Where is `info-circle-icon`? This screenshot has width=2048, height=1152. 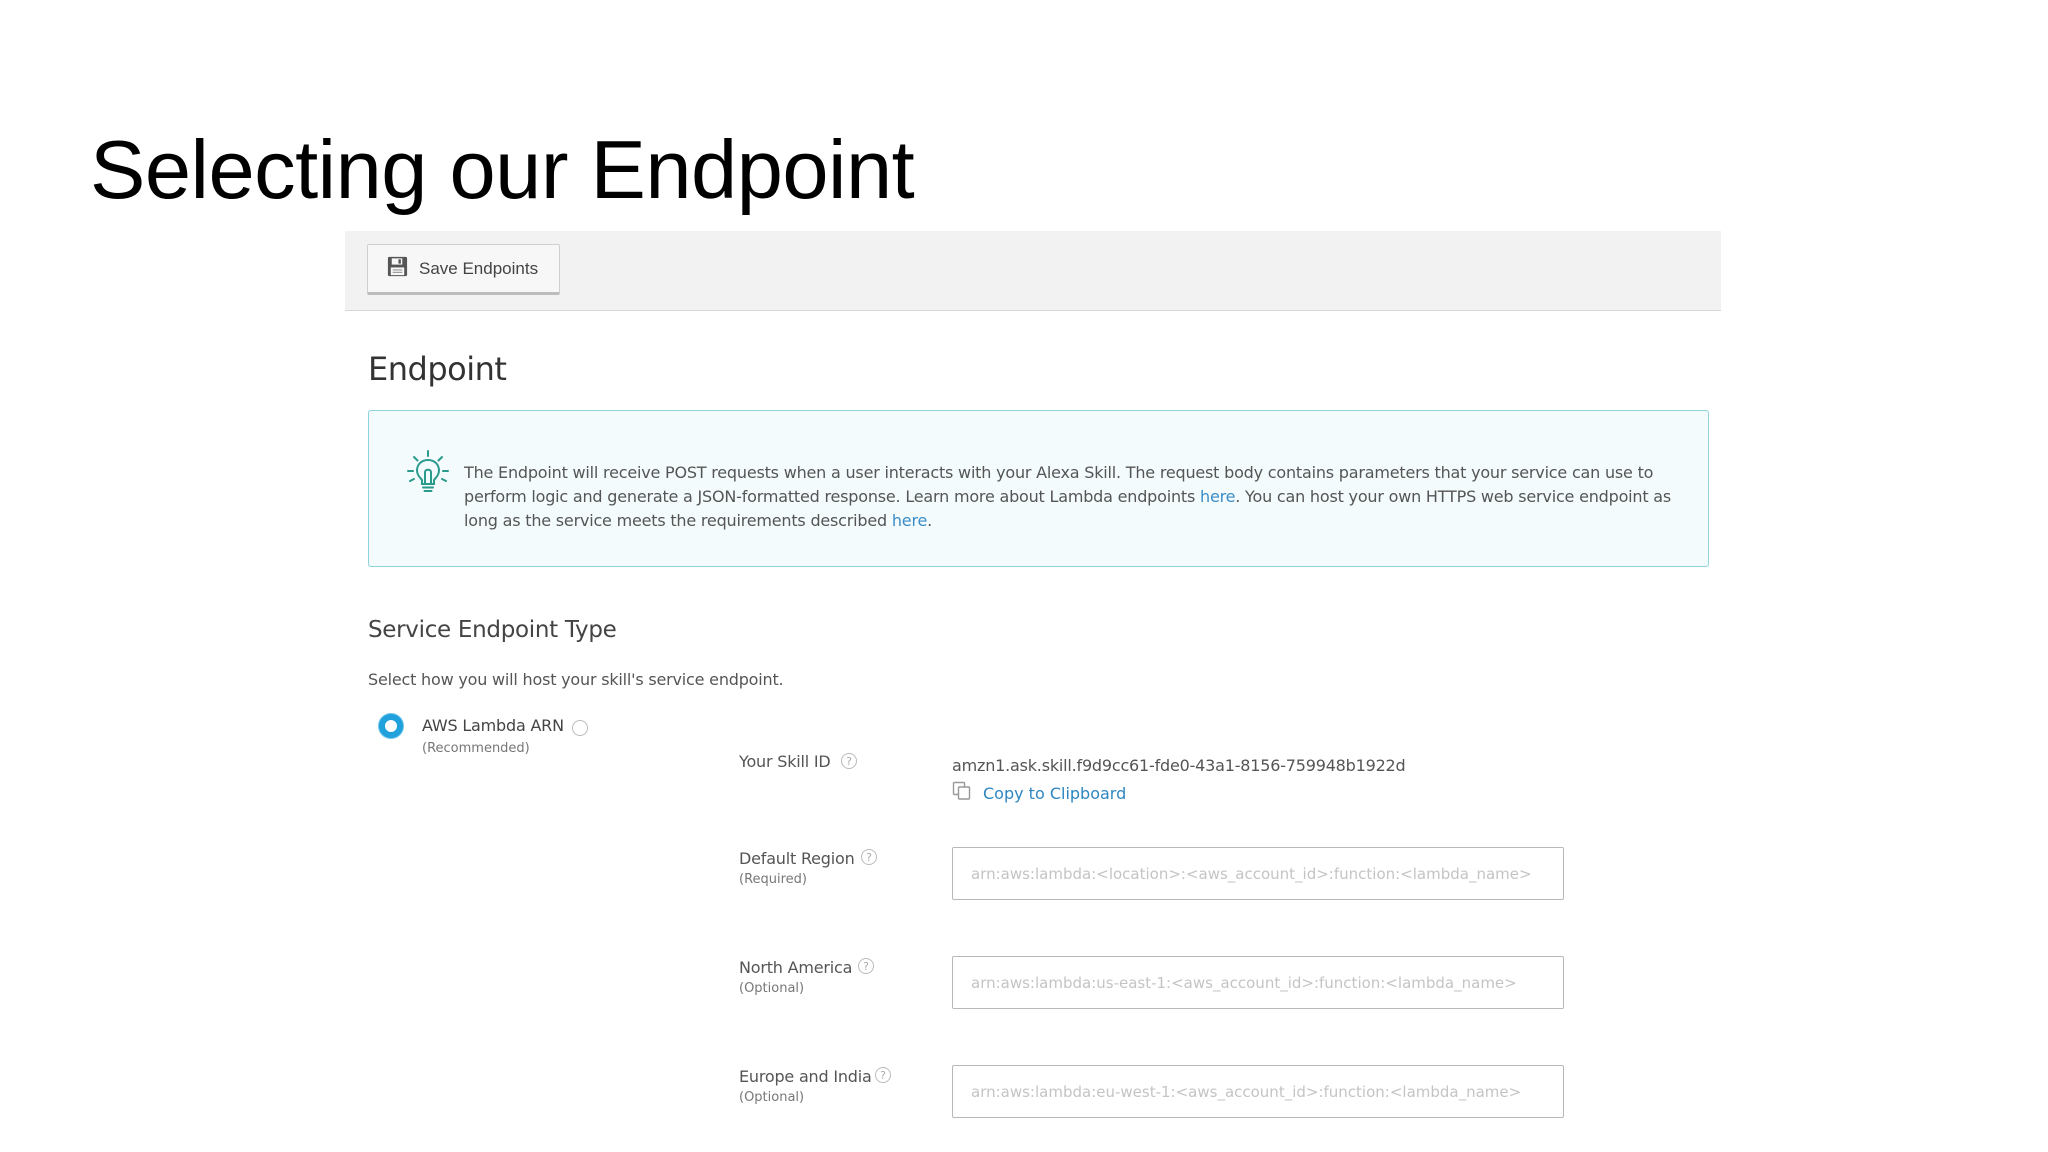
info-circle-icon is located at coordinates (580, 728).